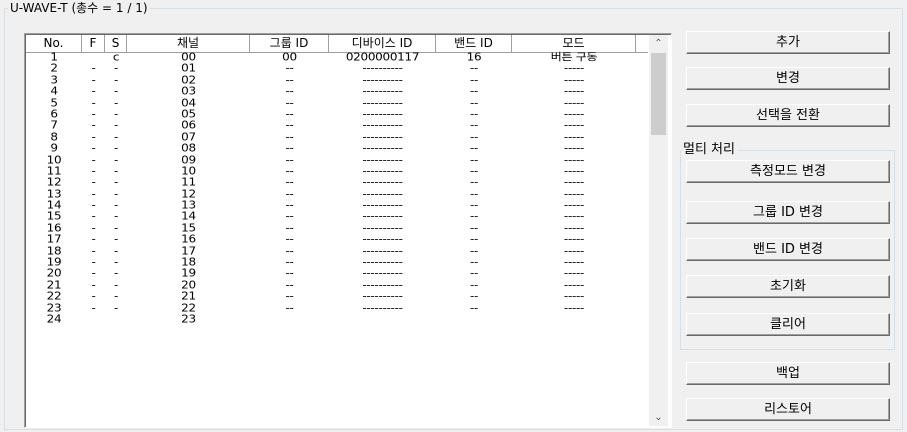 The image size is (907, 432). I want to click on cell-no: 23, so click(54, 307).